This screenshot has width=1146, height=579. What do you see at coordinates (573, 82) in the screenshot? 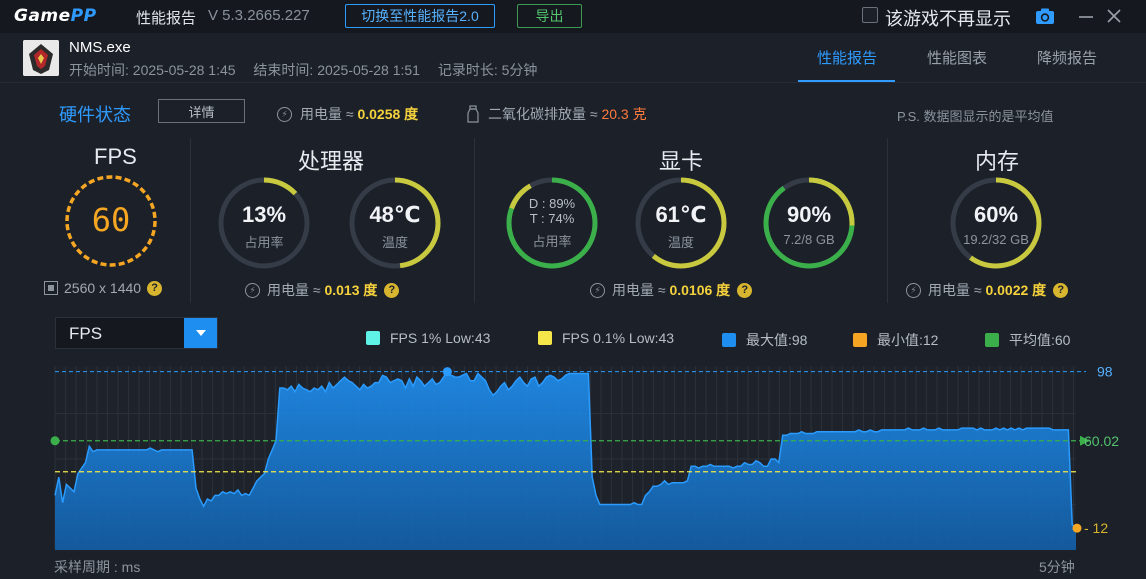
I see `header-divider` at bounding box center [573, 82].